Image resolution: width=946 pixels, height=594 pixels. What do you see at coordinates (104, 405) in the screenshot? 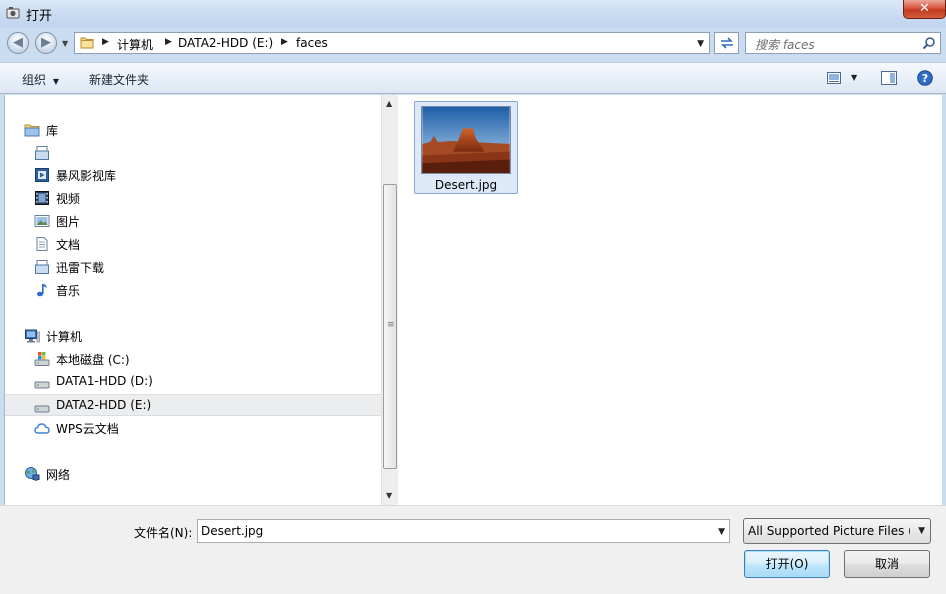
I see `sidebar-item-label: DATA2-HDD (E:)` at bounding box center [104, 405].